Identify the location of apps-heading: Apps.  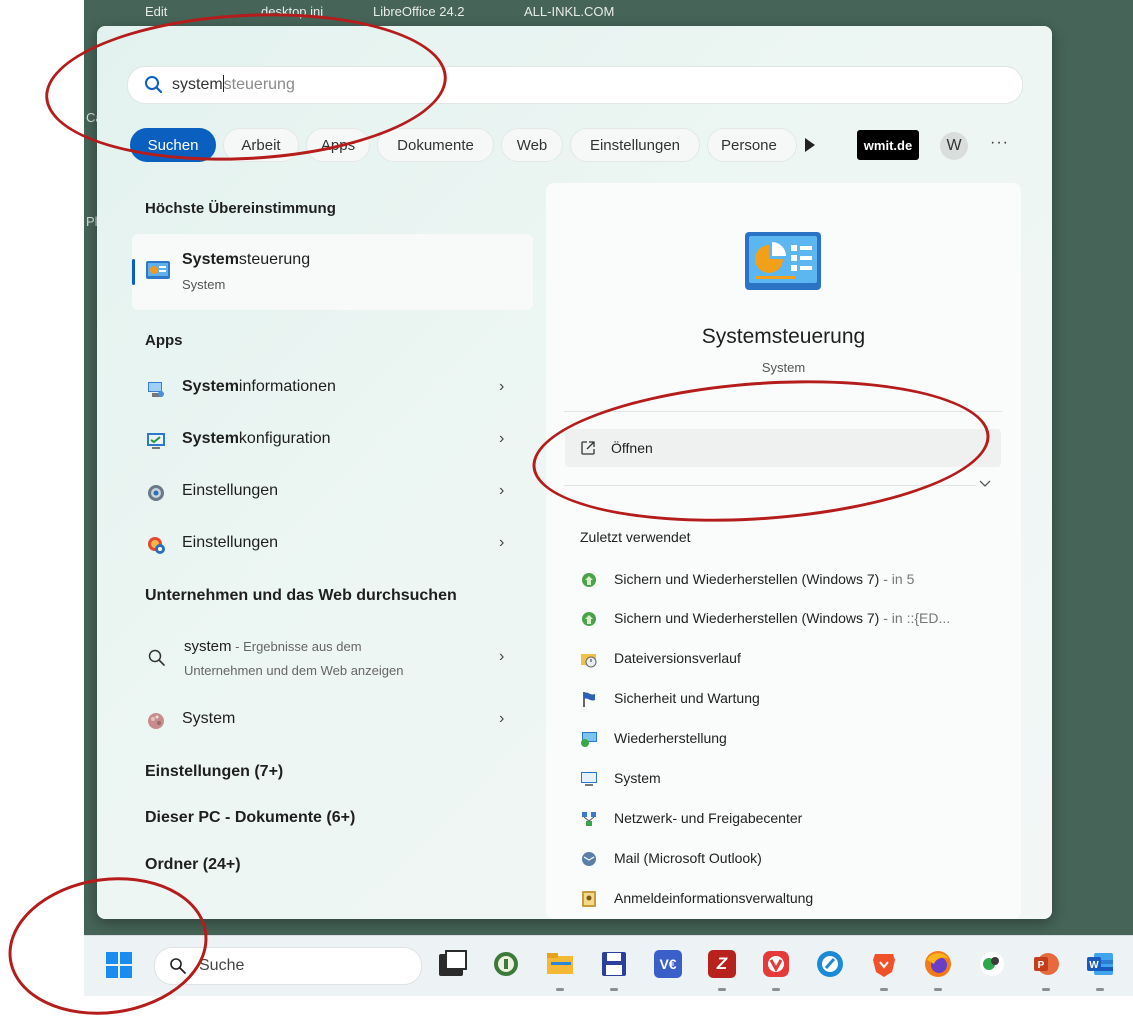
(164, 340).